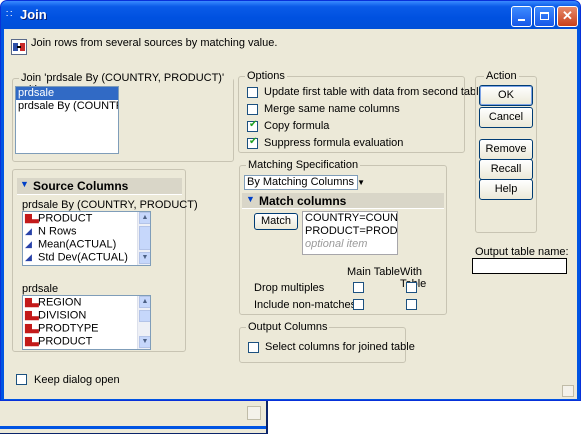 This screenshot has width=587, height=434. Describe the element at coordinates (340, 347) in the screenshot. I see `select-columns-label: Select columns for joined table` at that location.